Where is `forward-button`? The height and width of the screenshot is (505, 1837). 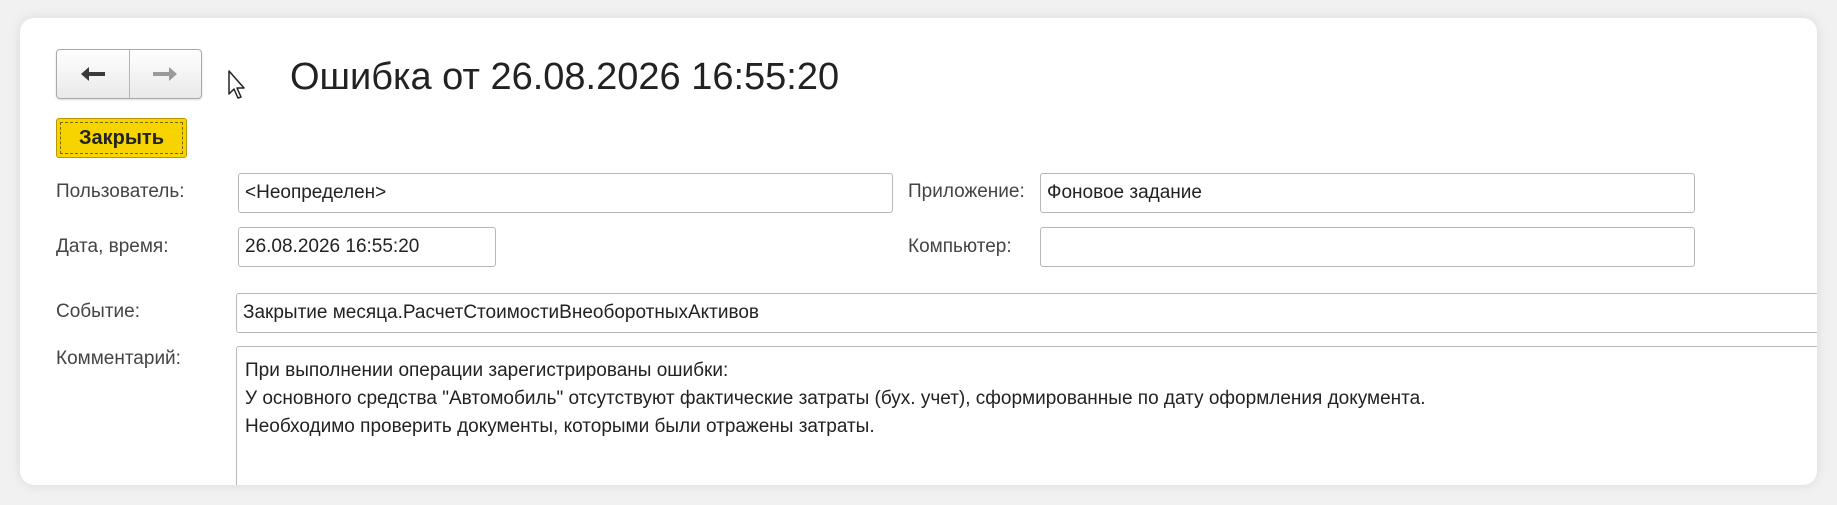
forward-button is located at coordinates (165, 74).